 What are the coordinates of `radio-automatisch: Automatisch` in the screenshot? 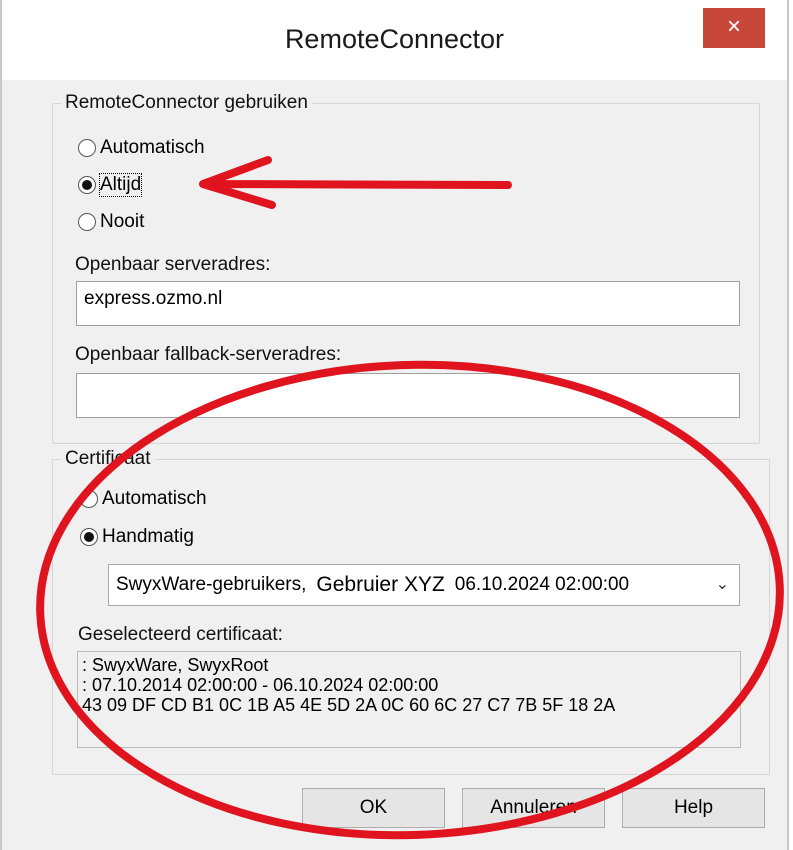 It's located at (141, 148).